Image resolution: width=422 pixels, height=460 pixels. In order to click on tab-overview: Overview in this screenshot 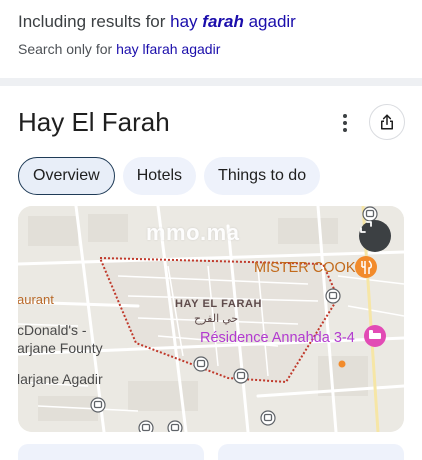, I will do `click(66, 176)`.